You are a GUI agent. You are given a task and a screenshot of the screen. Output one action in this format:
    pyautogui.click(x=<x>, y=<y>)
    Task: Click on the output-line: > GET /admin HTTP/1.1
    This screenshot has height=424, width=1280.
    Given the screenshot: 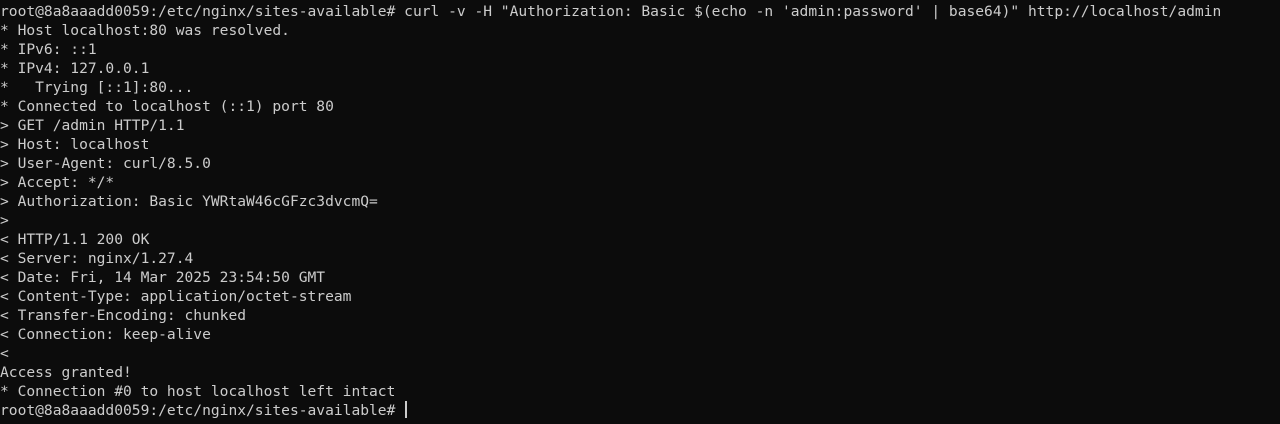 What is the action you would take?
    pyautogui.click(x=92, y=125)
    